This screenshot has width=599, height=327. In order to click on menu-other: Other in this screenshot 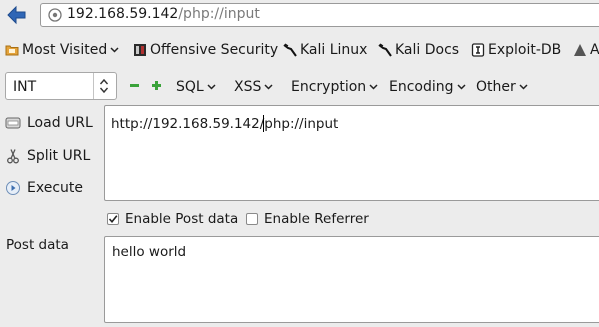, I will do `click(502, 87)`.